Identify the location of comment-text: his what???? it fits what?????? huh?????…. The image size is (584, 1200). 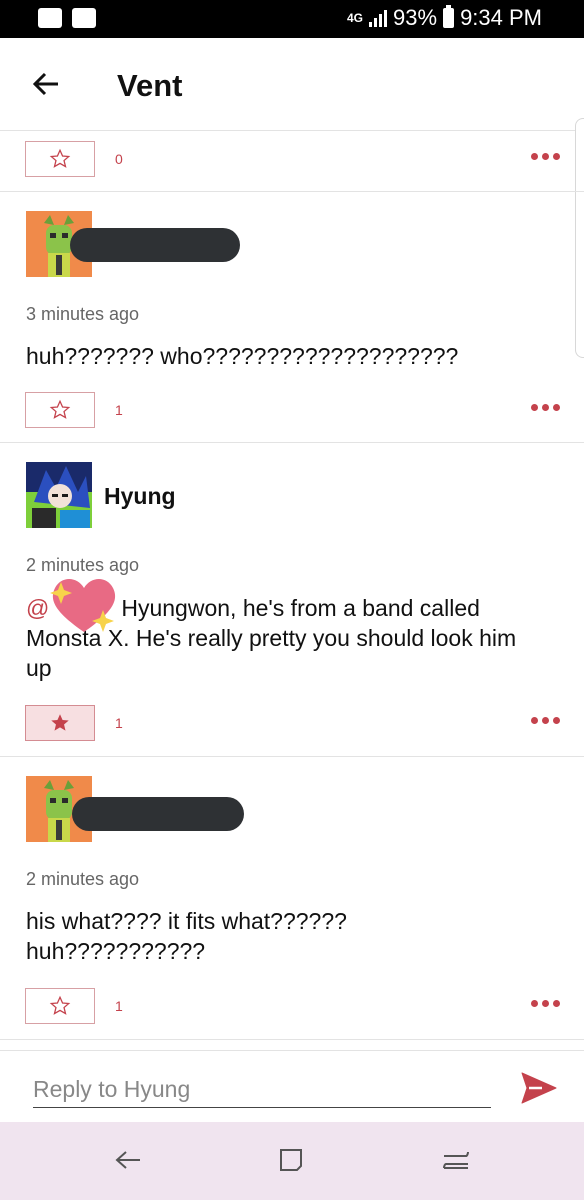
(186, 936).